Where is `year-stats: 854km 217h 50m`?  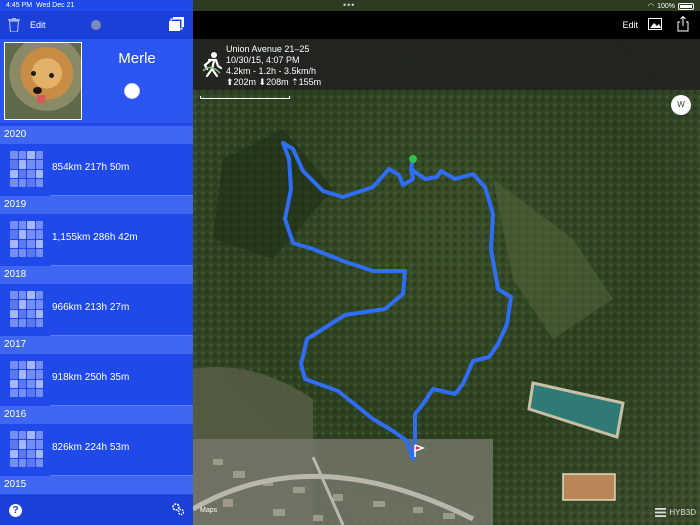 year-stats: 854km 217h 50m is located at coordinates (91, 167).